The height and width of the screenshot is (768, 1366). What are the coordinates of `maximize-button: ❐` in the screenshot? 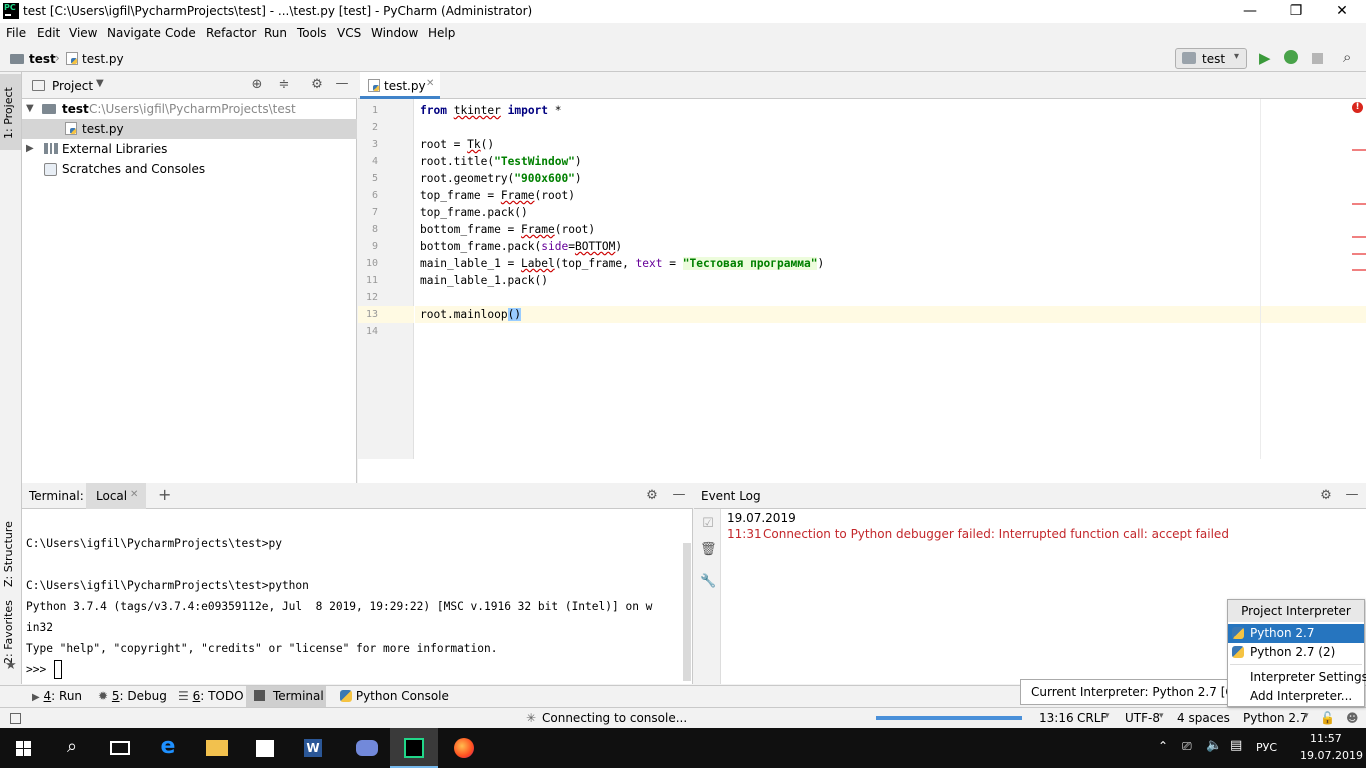 It's located at (1296, 11).